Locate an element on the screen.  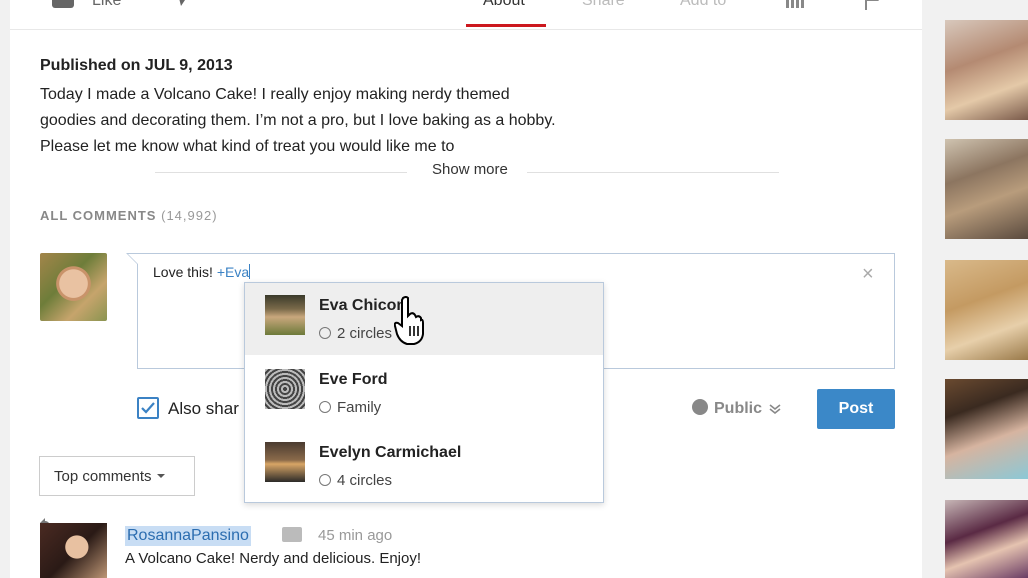
suggestion-name: Evelyn Carmichael is located at coordinates (390, 452).